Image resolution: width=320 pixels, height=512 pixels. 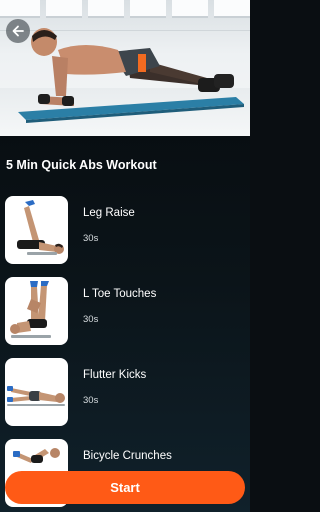 What do you see at coordinates (115, 375) in the screenshot?
I see `exercise-name: Flutter Kicks` at bounding box center [115, 375].